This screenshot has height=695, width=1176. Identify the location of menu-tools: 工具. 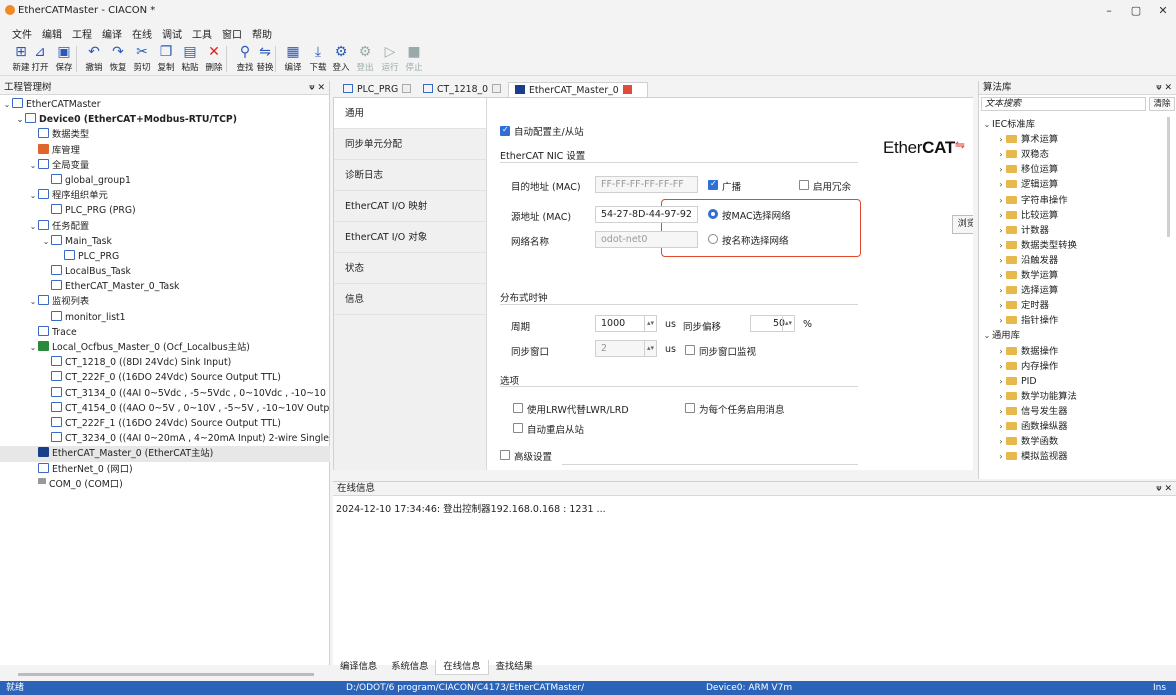
(202, 31).